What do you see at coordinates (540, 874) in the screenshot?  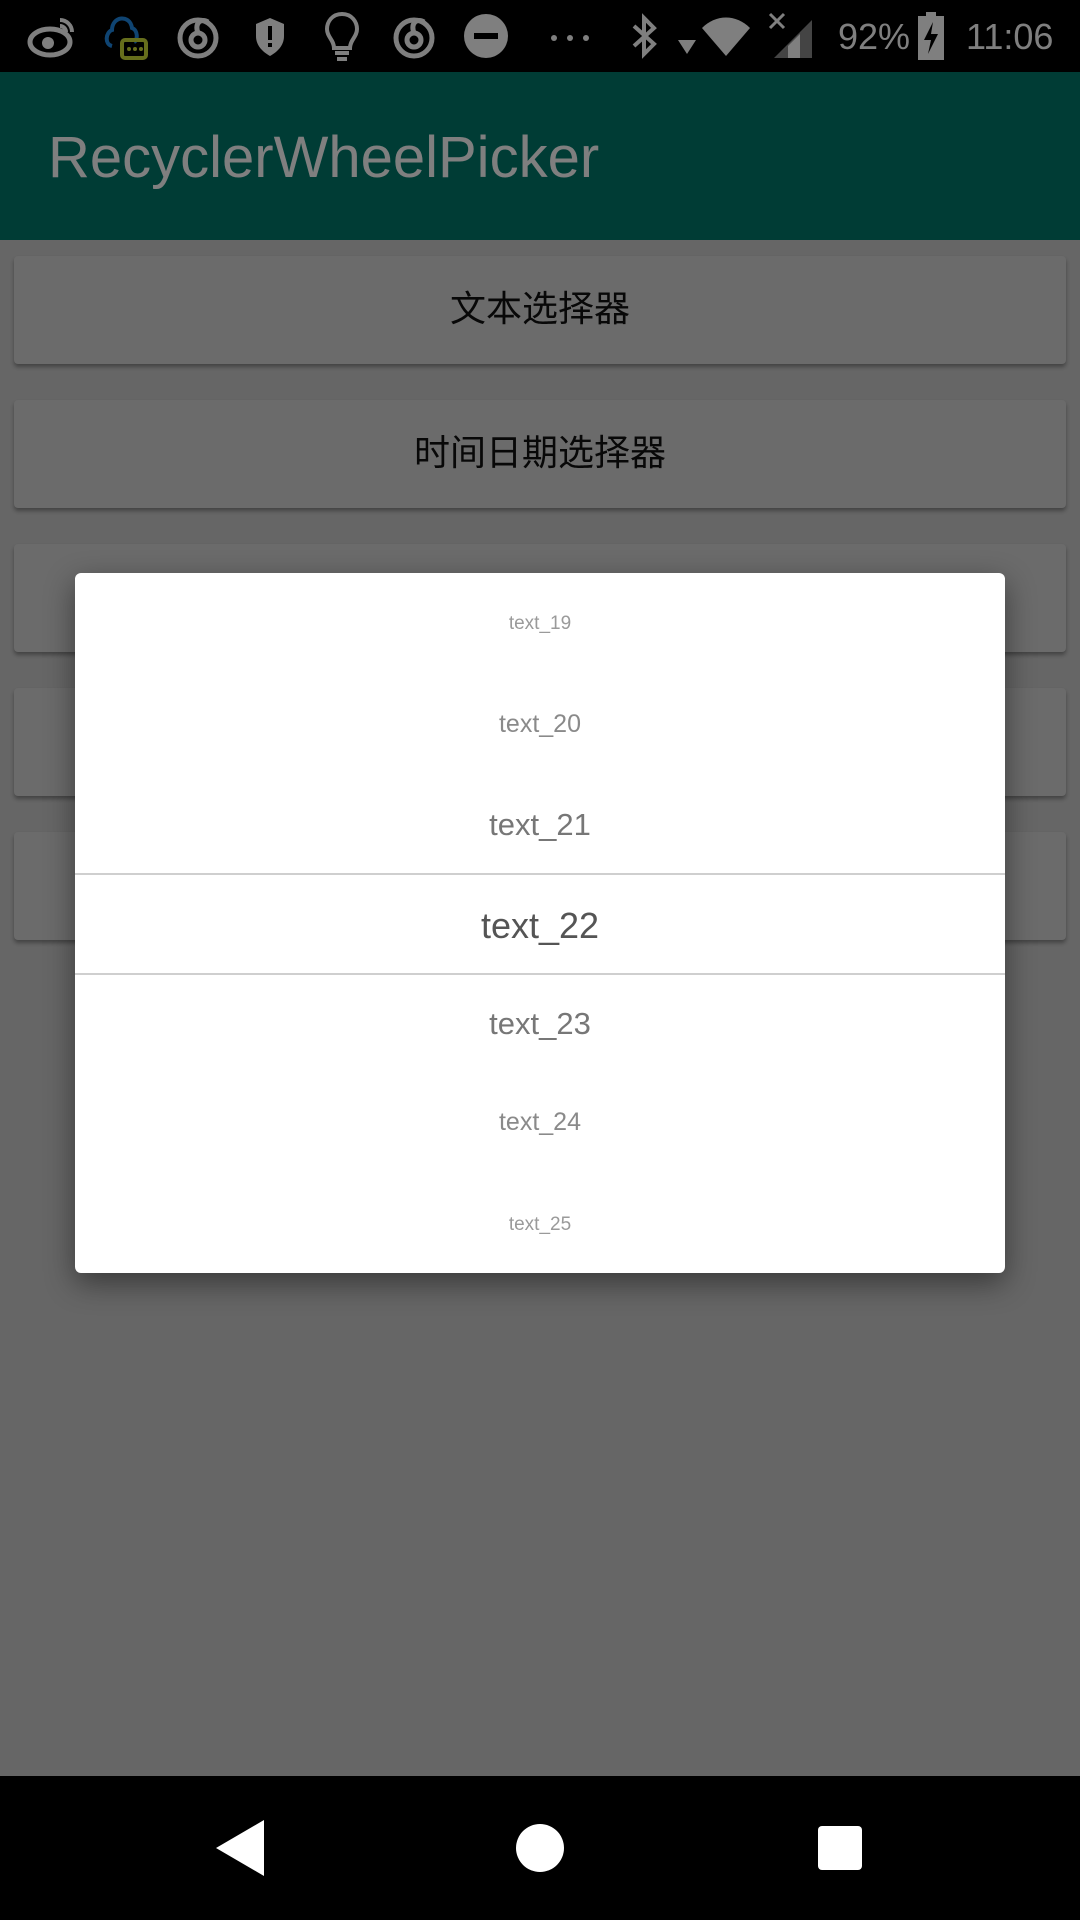 I see `selection-divider-top` at bounding box center [540, 874].